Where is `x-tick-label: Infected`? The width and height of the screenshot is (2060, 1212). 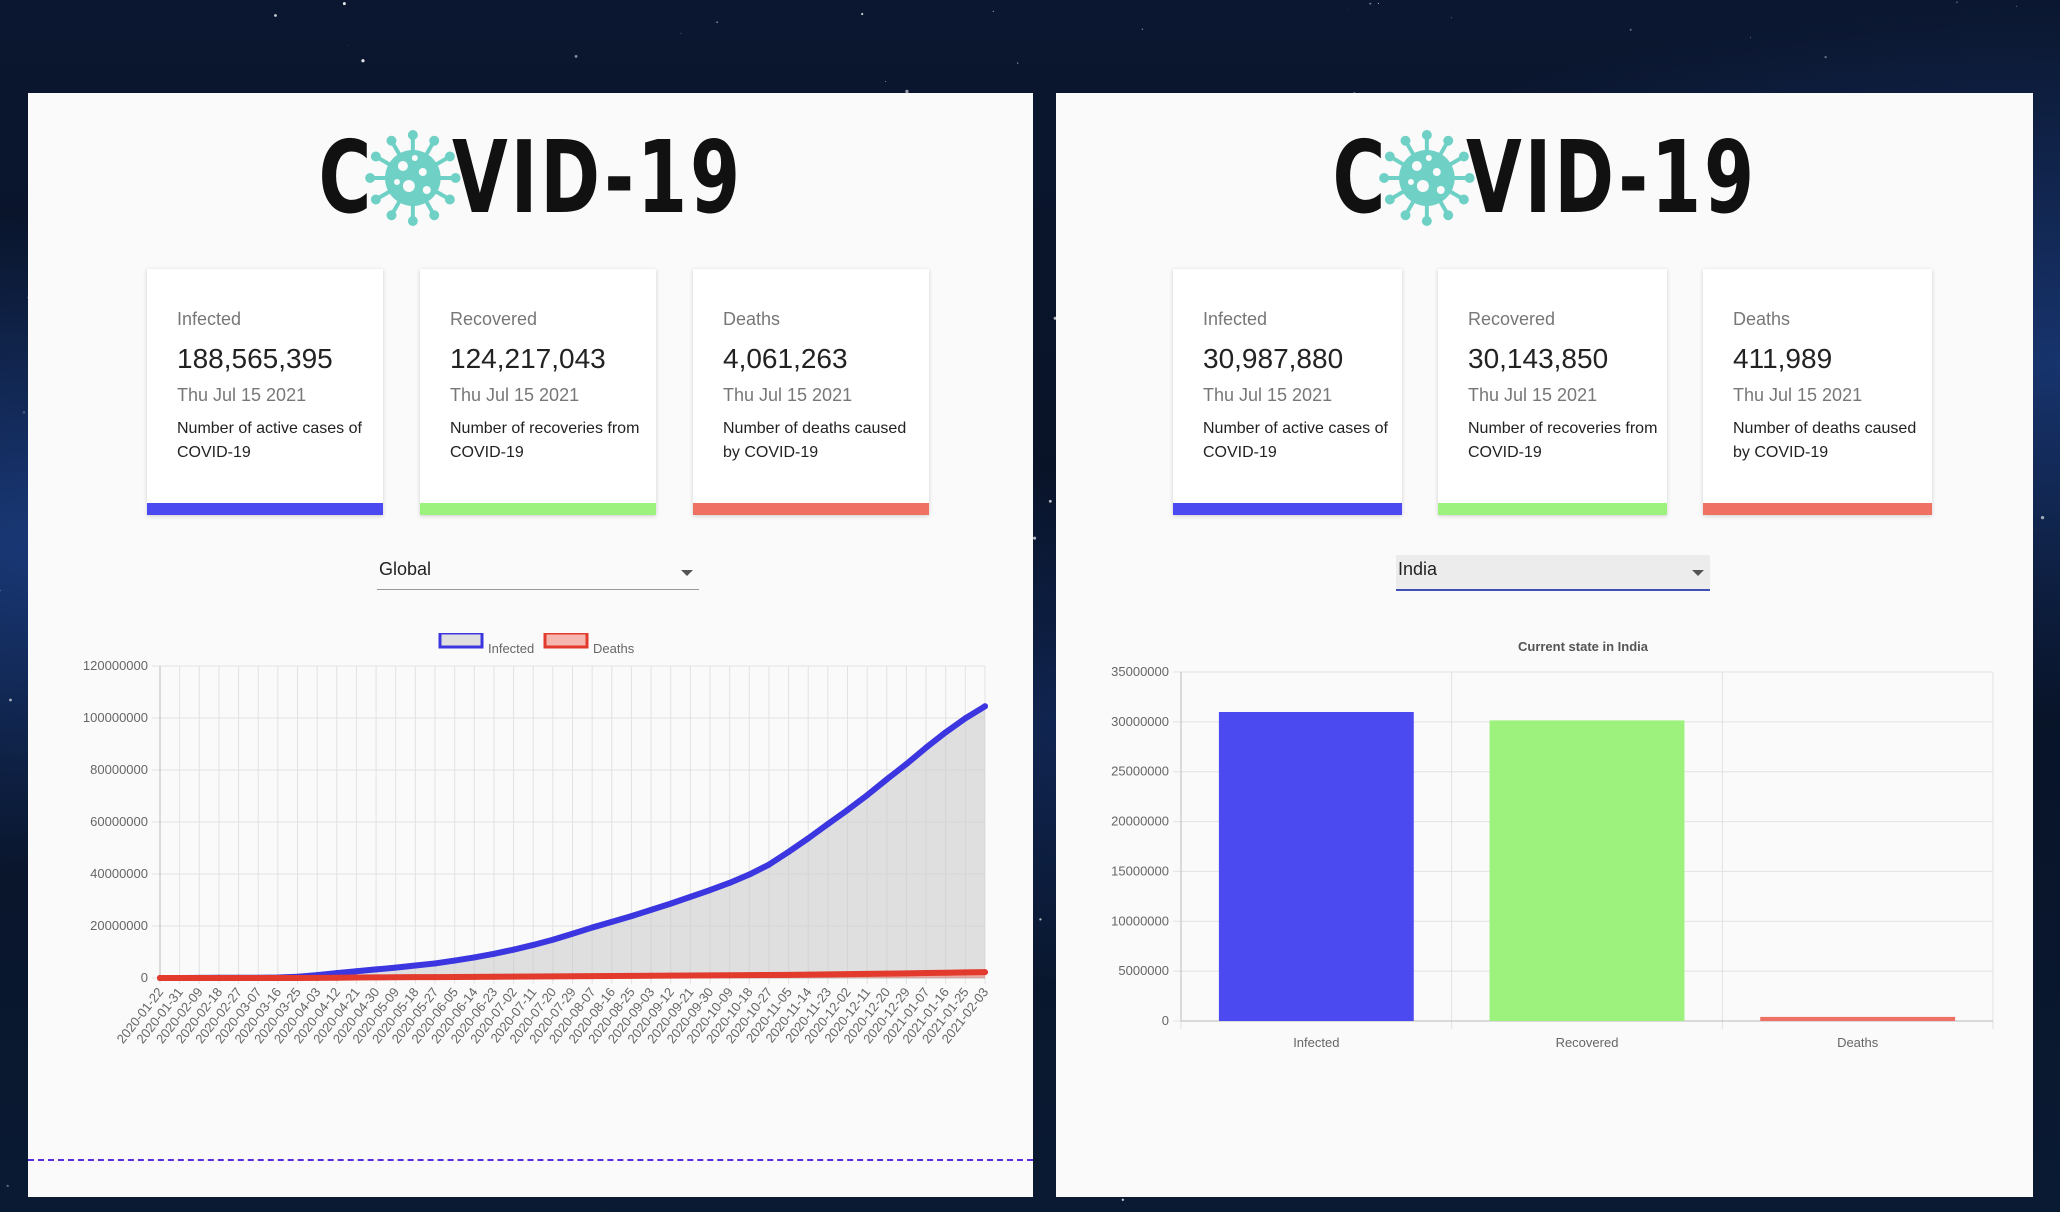 x-tick-label: Infected is located at coordinates (1316, 1042).